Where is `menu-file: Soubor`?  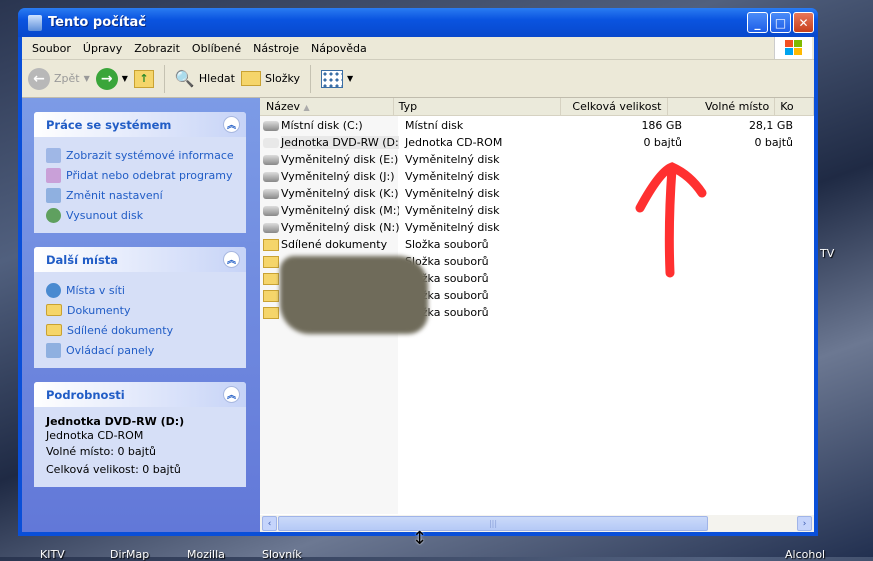 menu-file: Soubor is located at coordinates (51, 48).